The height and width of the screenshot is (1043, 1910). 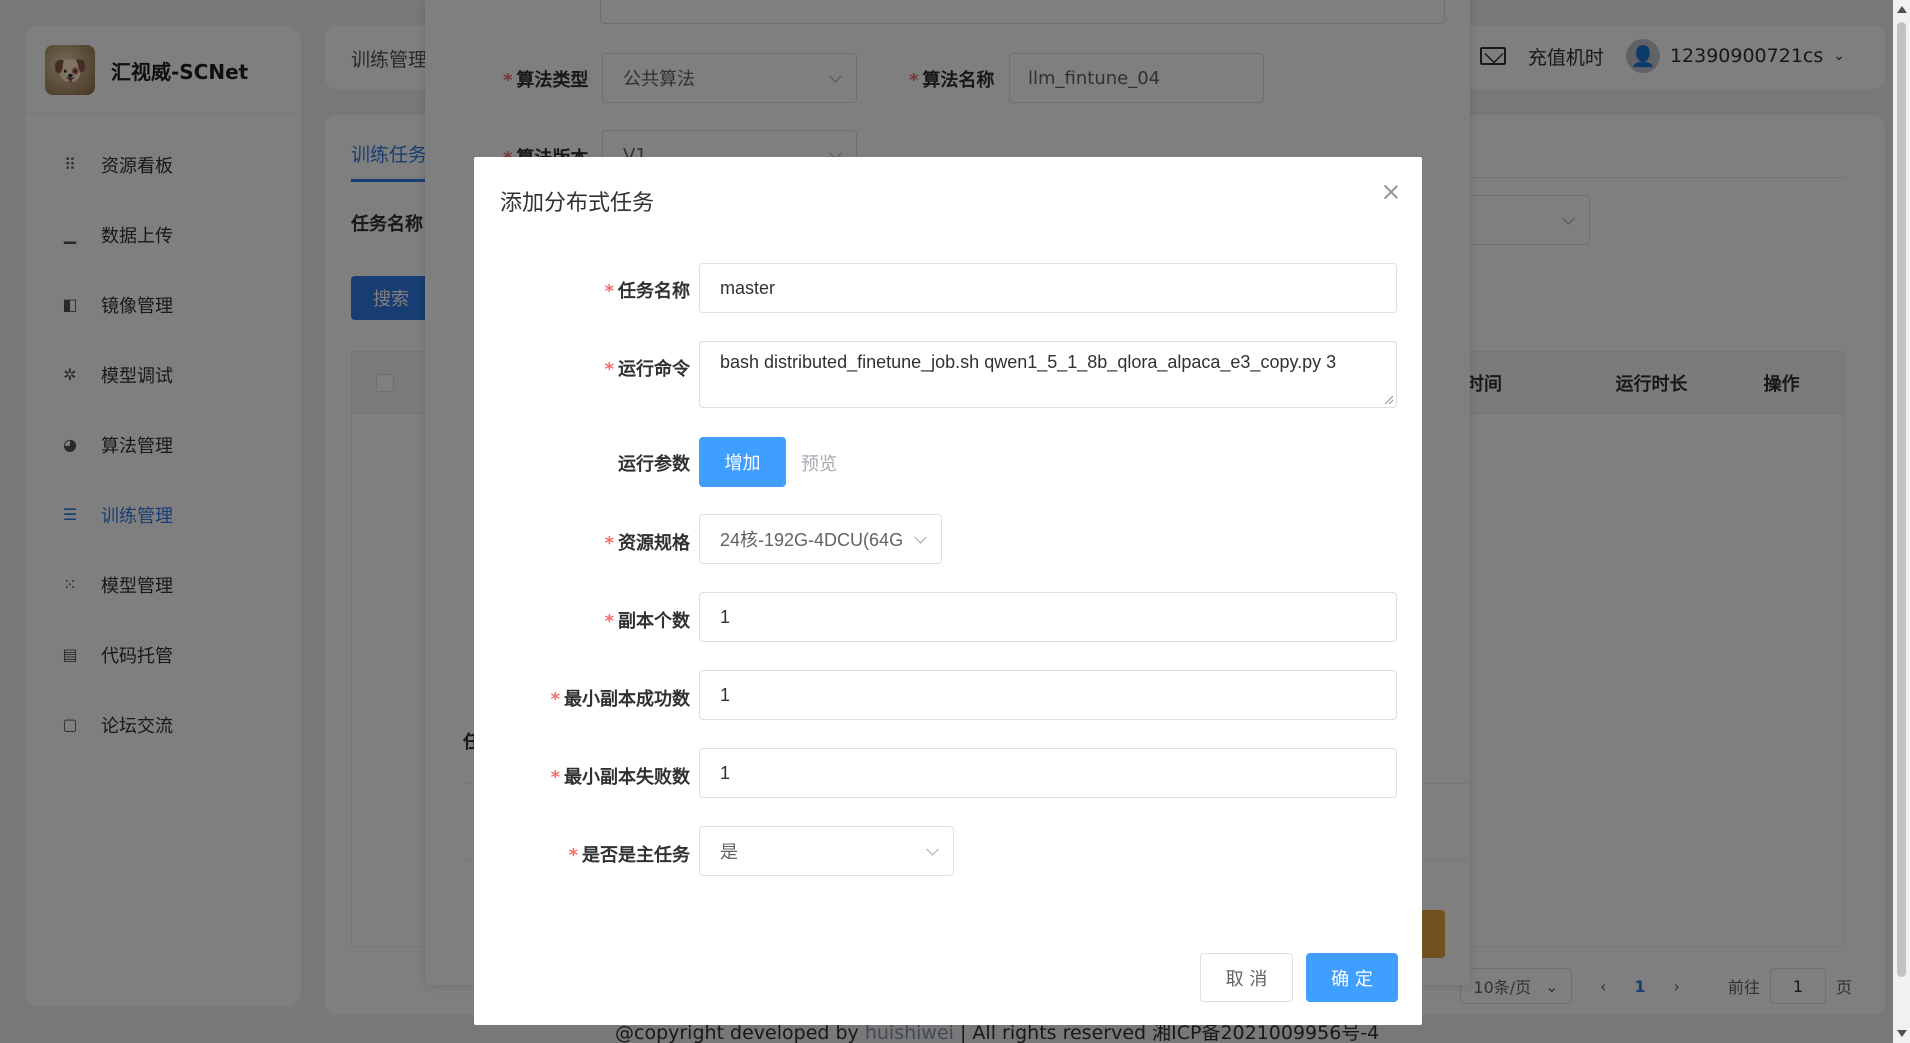 I want to click on resource-spec-label-text: 资源规格, so click(x=654, y=543).